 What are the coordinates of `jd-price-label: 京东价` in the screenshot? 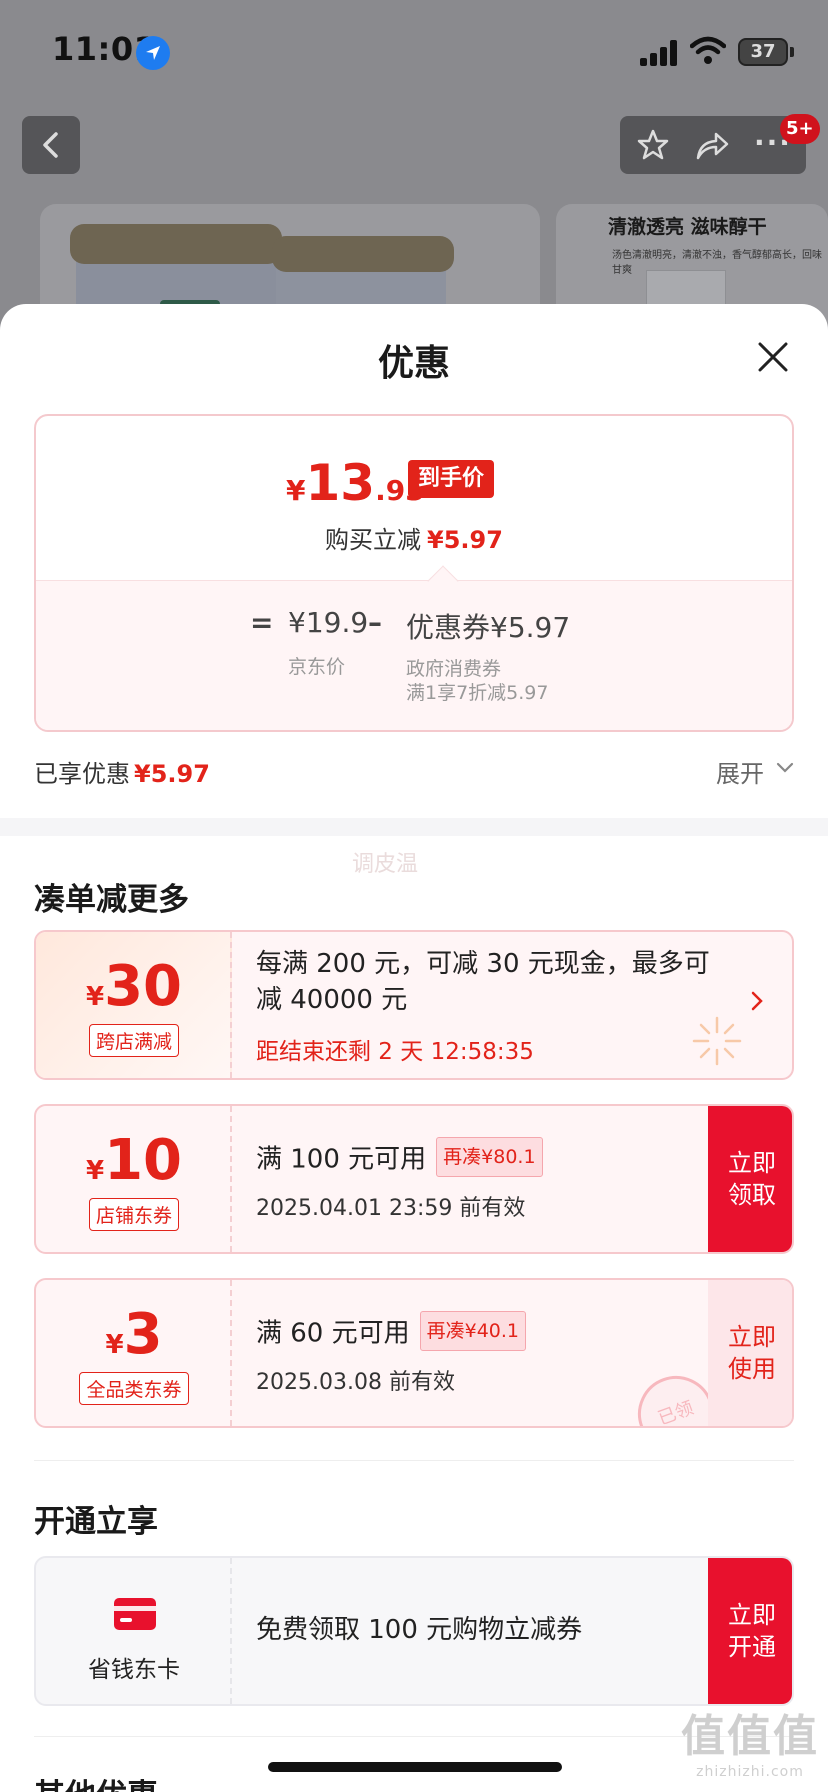 It's located at (317, 667).